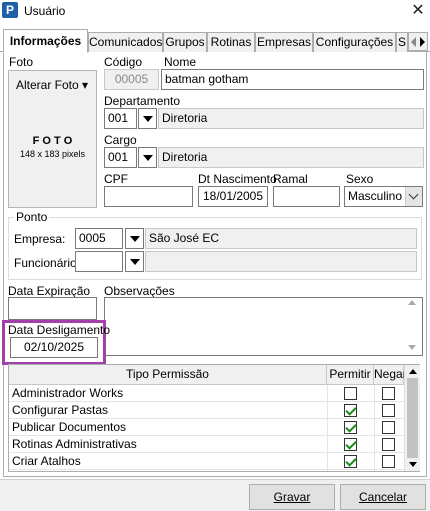 The height and width of the screenshot is (511, 430). Describe the element at coordinates (125, 42) in the screenshot. I see `tab-comunicados: Comunicados` at that location.